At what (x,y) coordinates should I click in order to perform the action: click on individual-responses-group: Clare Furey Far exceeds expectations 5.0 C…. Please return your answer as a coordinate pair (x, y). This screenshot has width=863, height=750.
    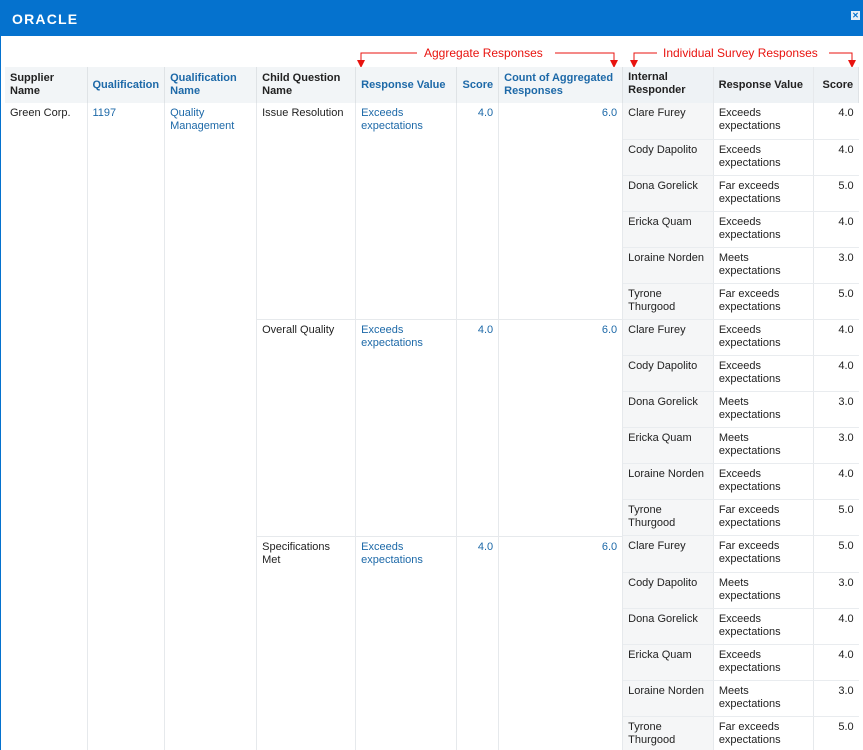
    Looking at the image, I should click on (740, 643).